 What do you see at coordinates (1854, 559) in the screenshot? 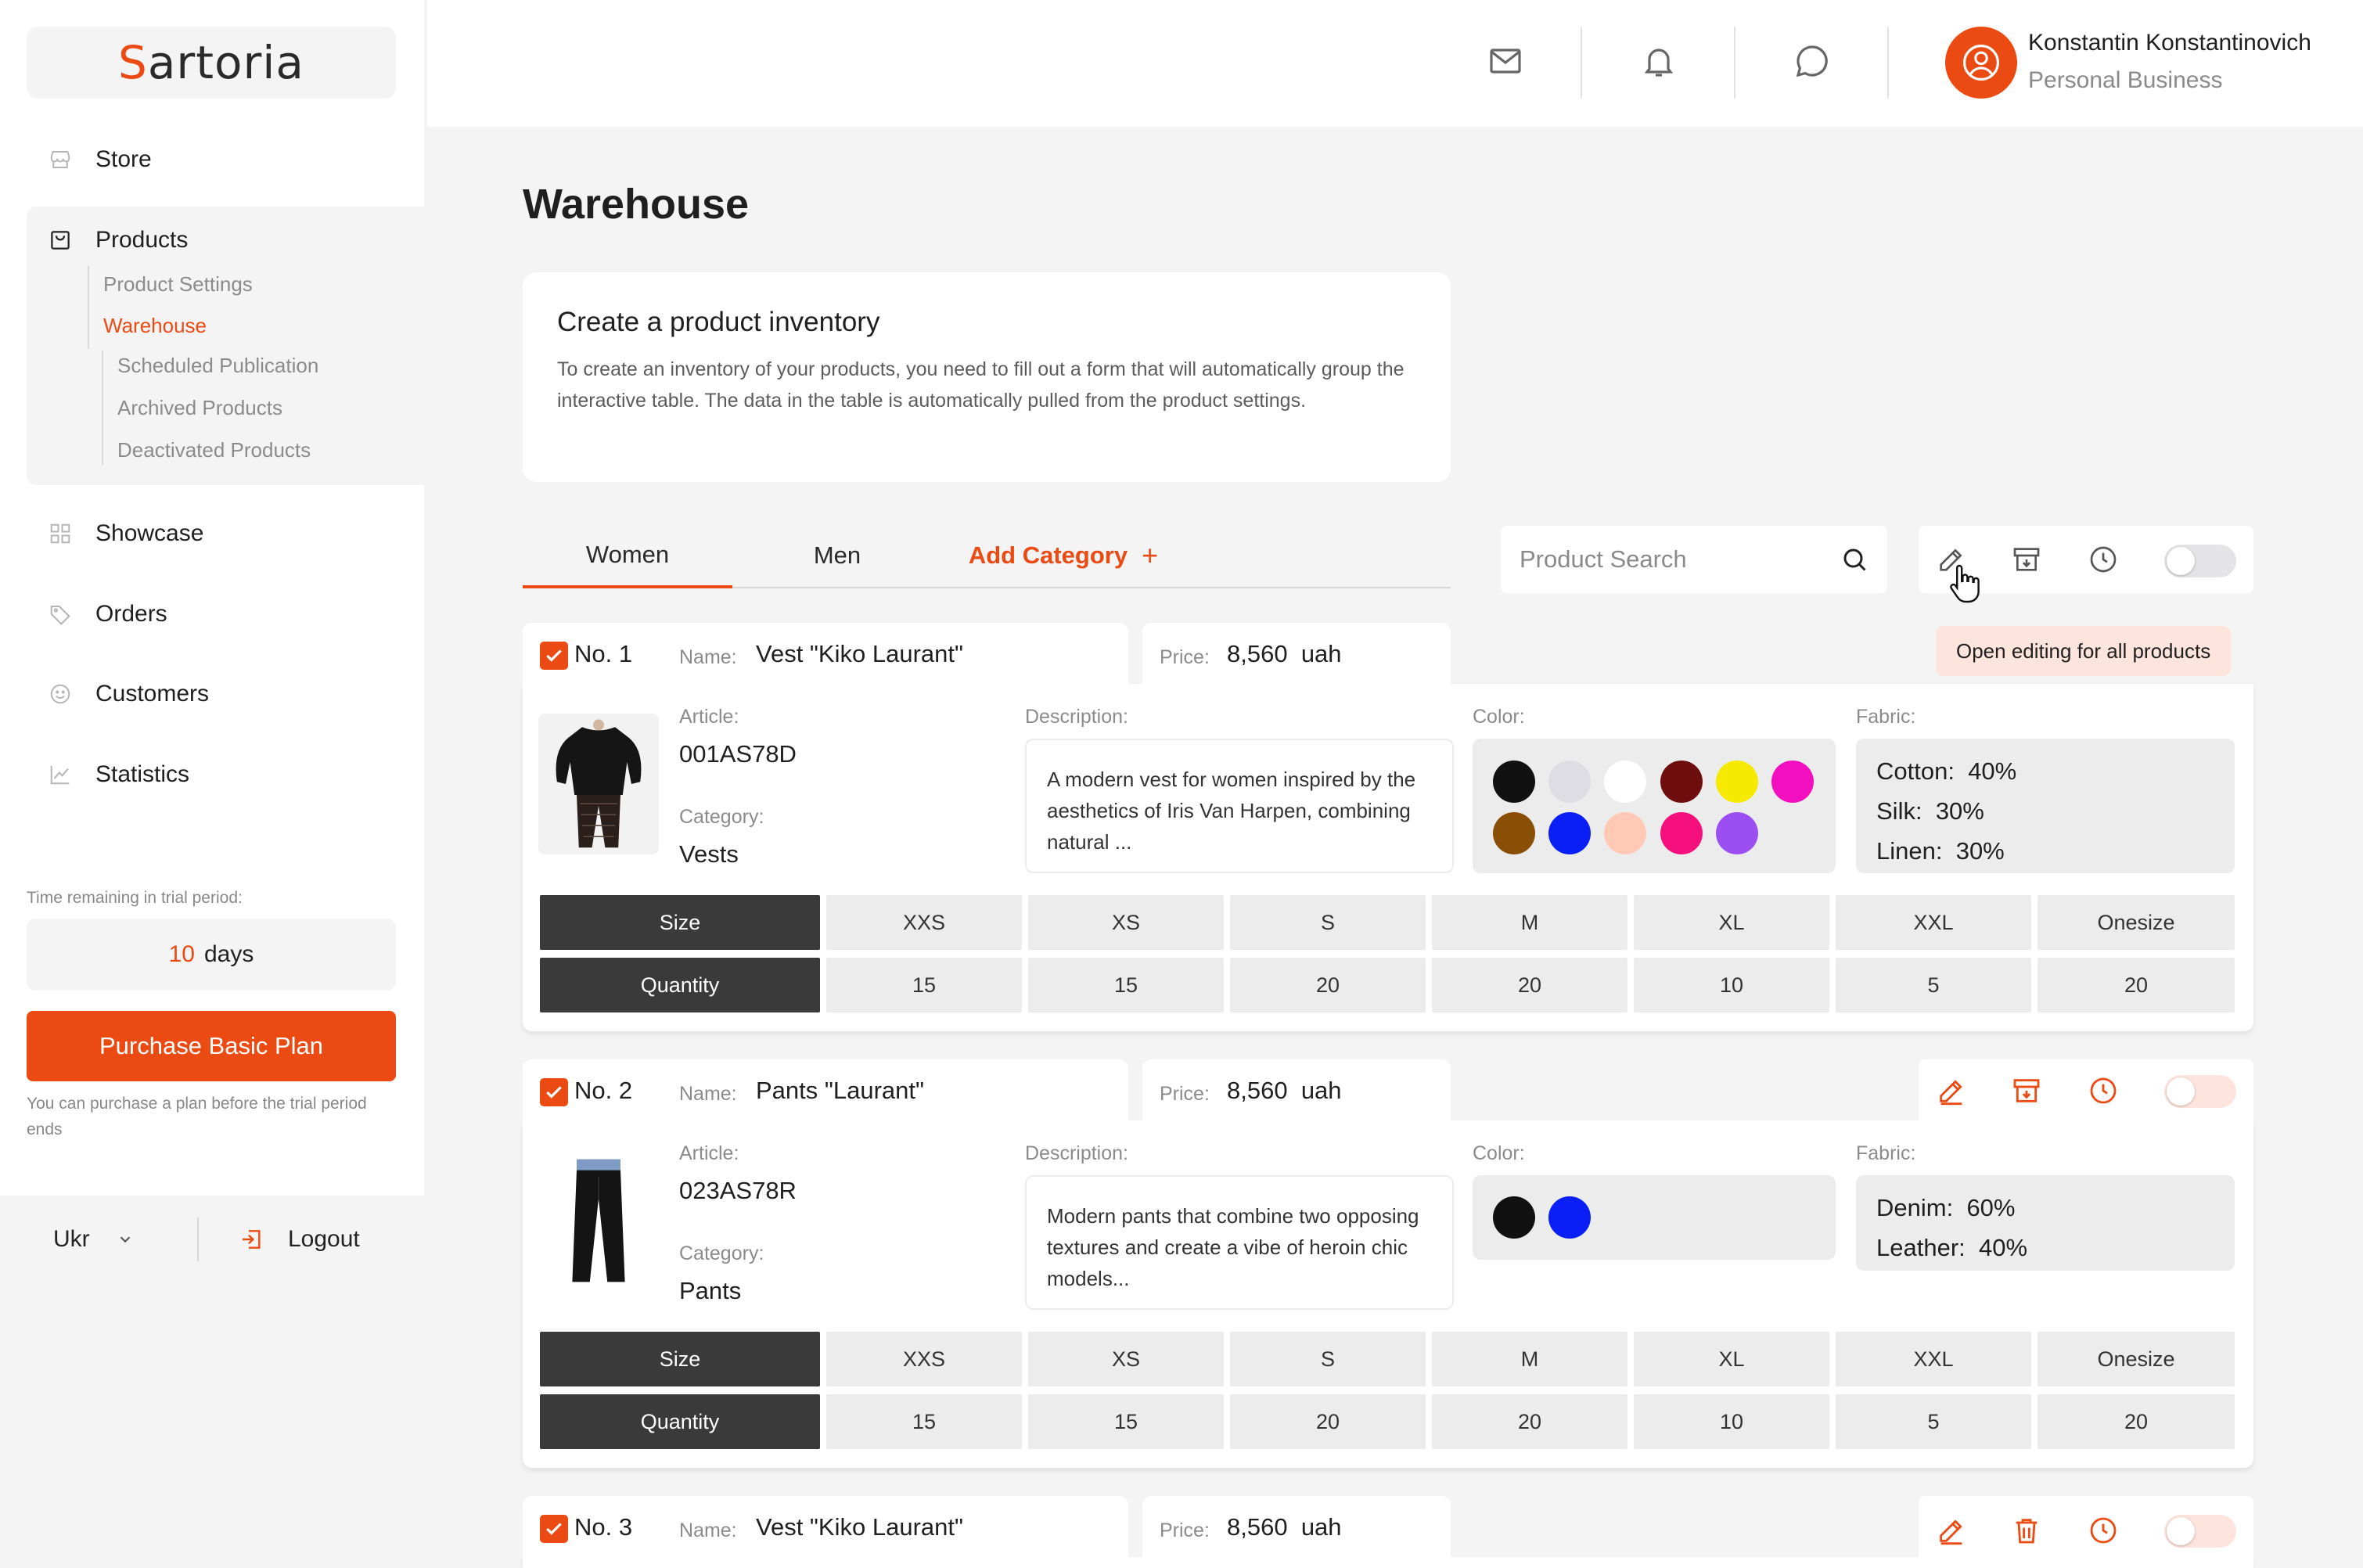
I see `search-icon` at bounding box center [1854, 559].